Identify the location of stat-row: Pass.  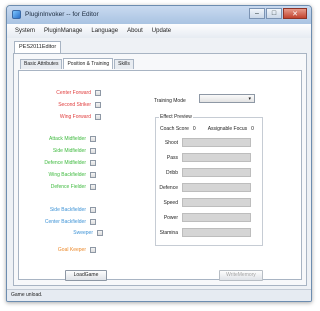
(203, 157).